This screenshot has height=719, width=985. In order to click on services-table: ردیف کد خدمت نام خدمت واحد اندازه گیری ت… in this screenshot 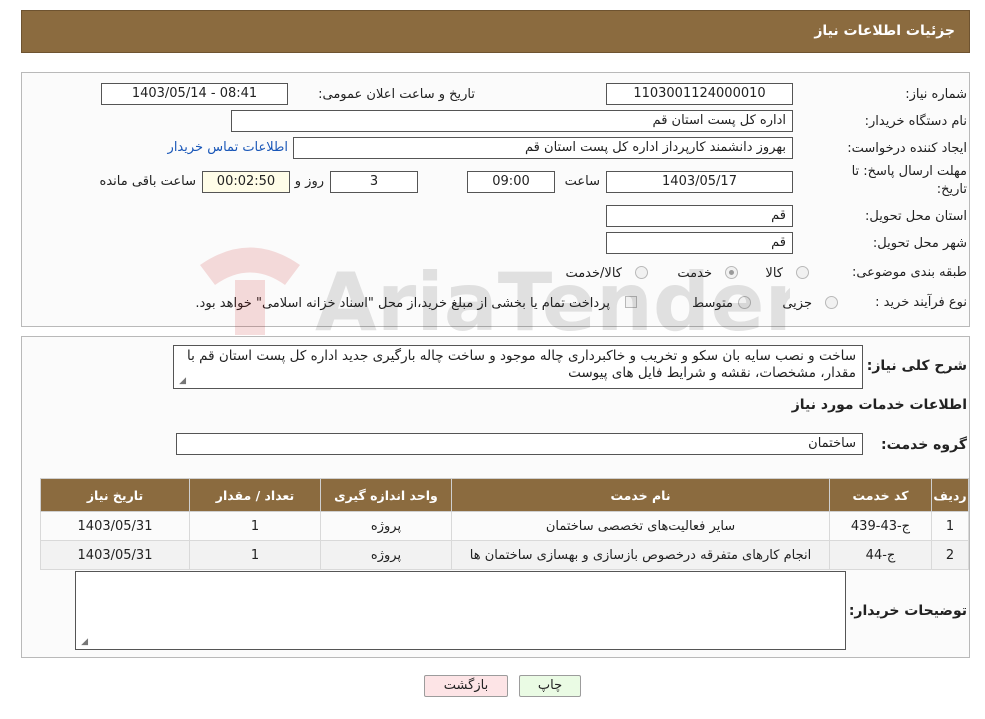, I will do `click(504, 524)`.